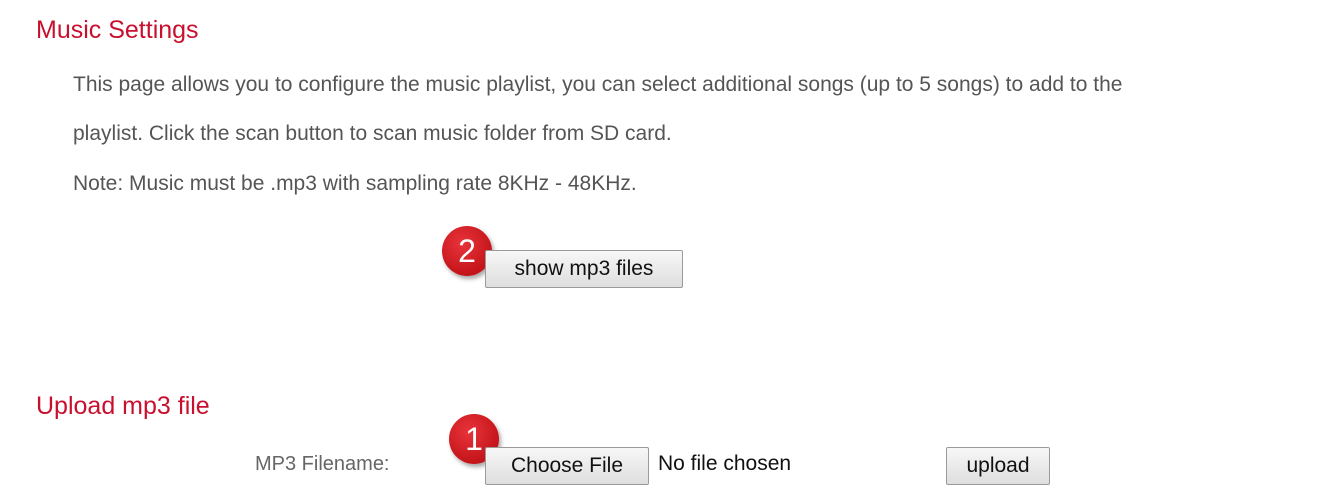  I want to click on show-mp3-files-button: show mp3 files, so click(584, 269).